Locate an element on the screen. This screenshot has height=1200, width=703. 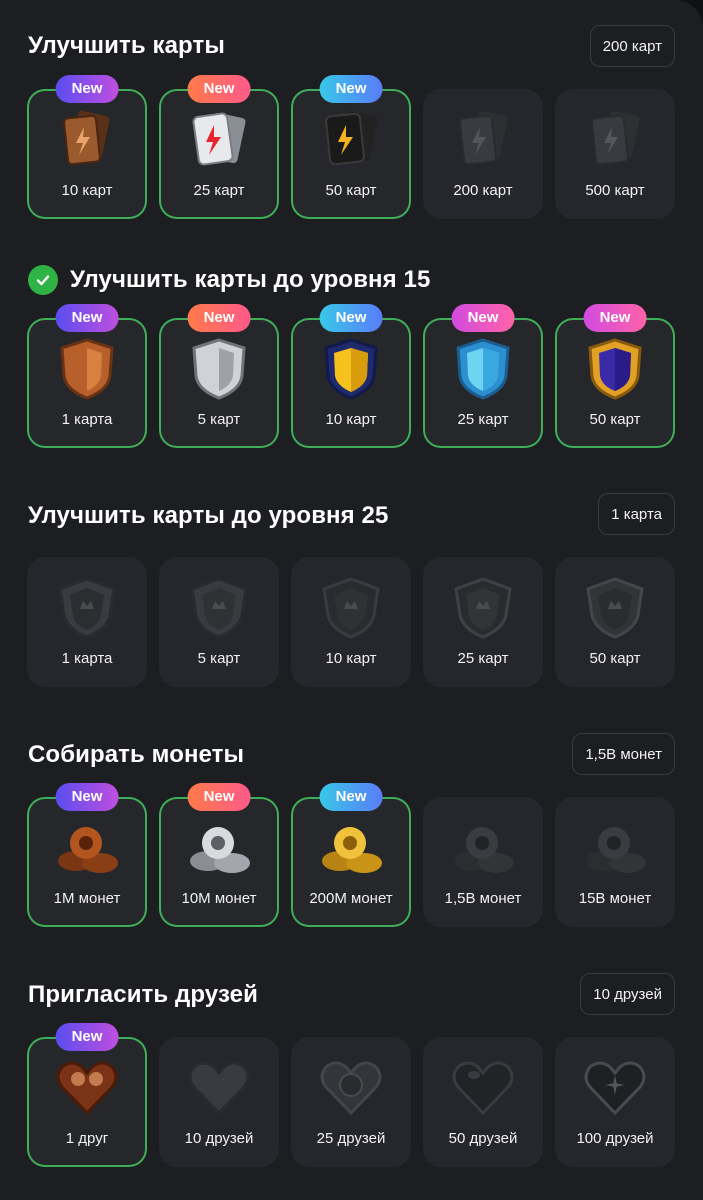
tiles-row: 1 карта 5 карт 10 карт 25 карт 50 карт is located at coordinates (351, 622).